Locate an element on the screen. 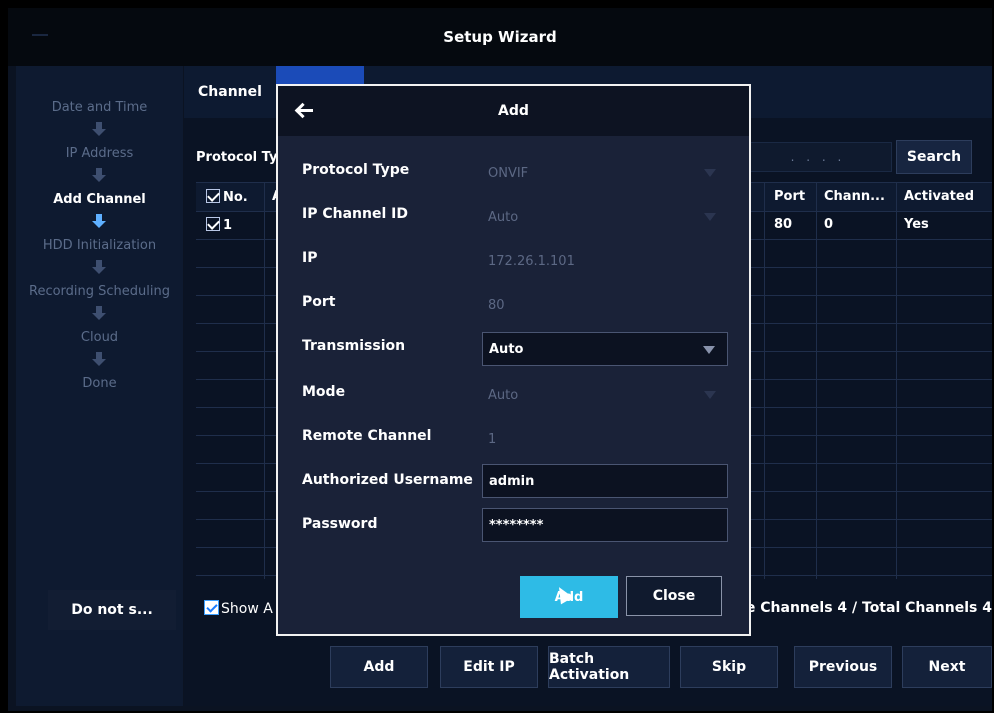  table-row: 1 is located at coordinates (219, 225).